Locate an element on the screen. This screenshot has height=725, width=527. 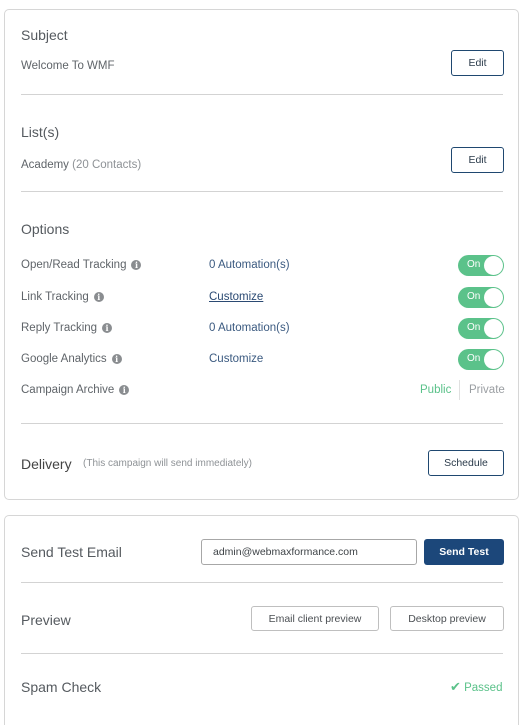
schedule-button: Schedule is located at coordinates (466, 463).